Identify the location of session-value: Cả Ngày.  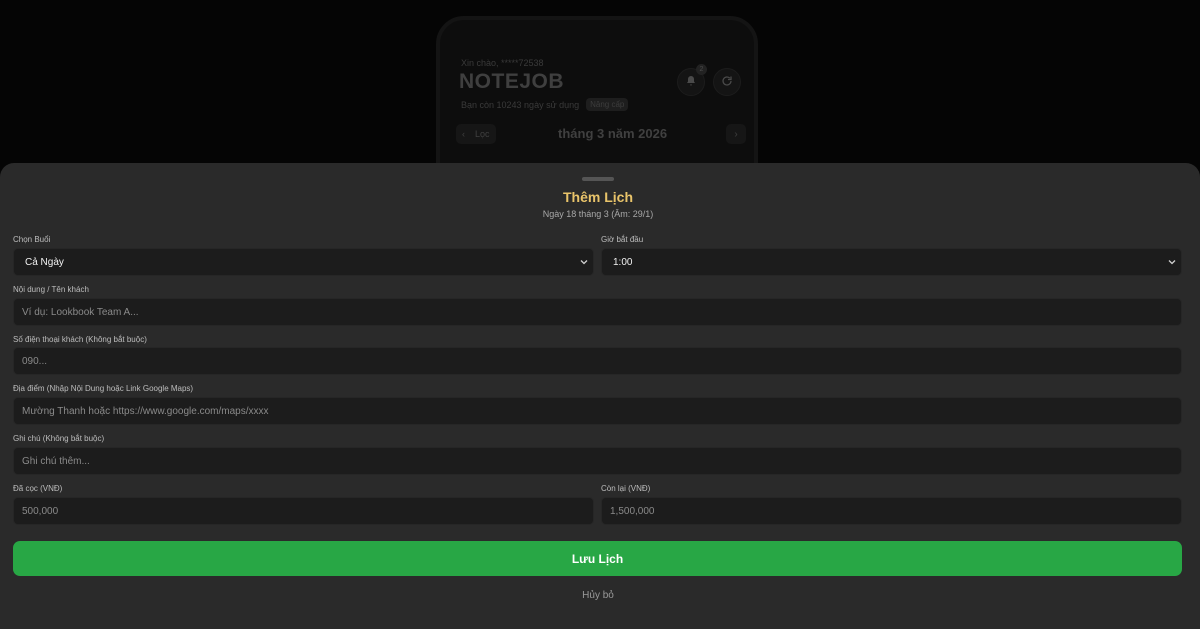
(44, 262).